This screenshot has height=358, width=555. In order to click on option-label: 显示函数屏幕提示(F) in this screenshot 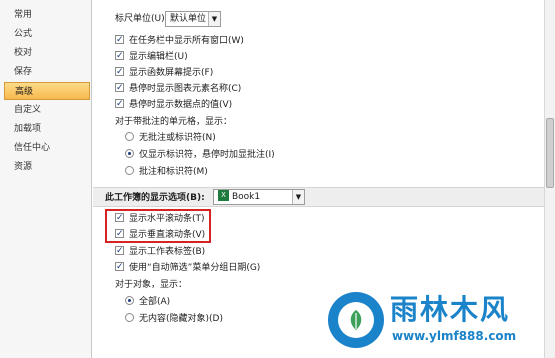, I will do `click(171, 73)`.